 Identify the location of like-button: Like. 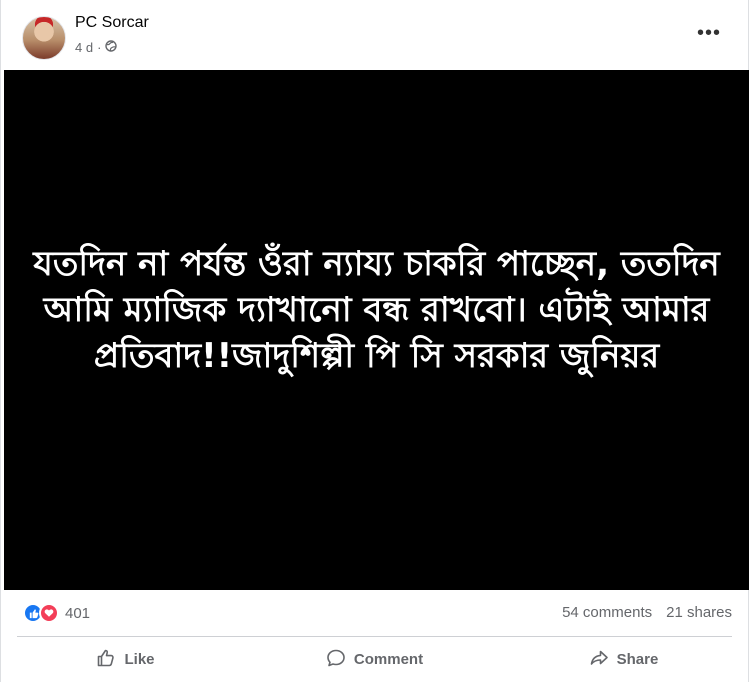
(125, 659).